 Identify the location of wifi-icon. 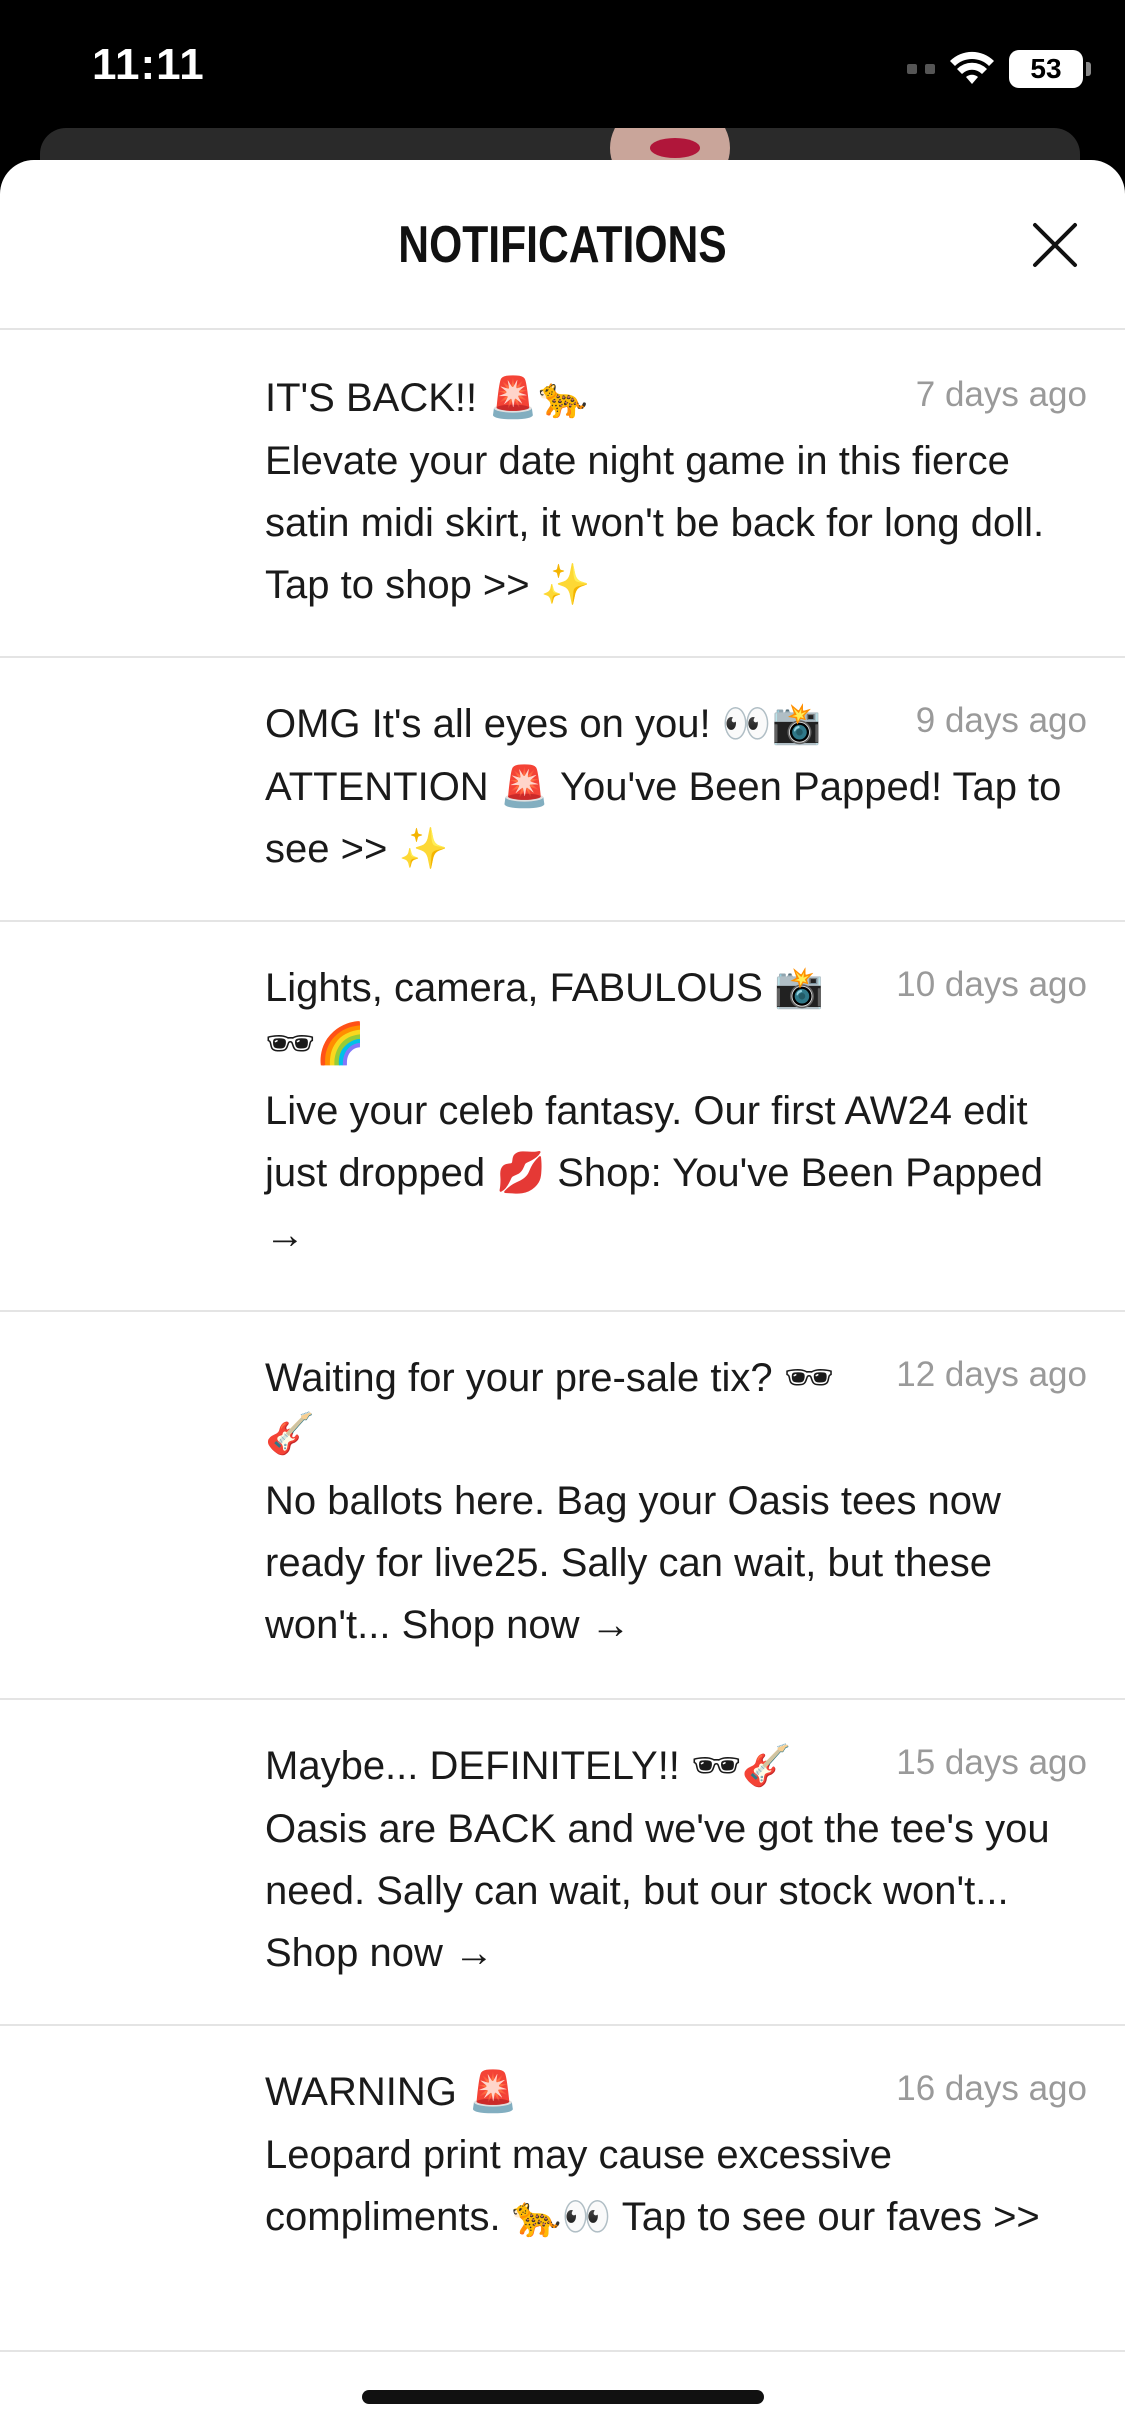
(972, 67).